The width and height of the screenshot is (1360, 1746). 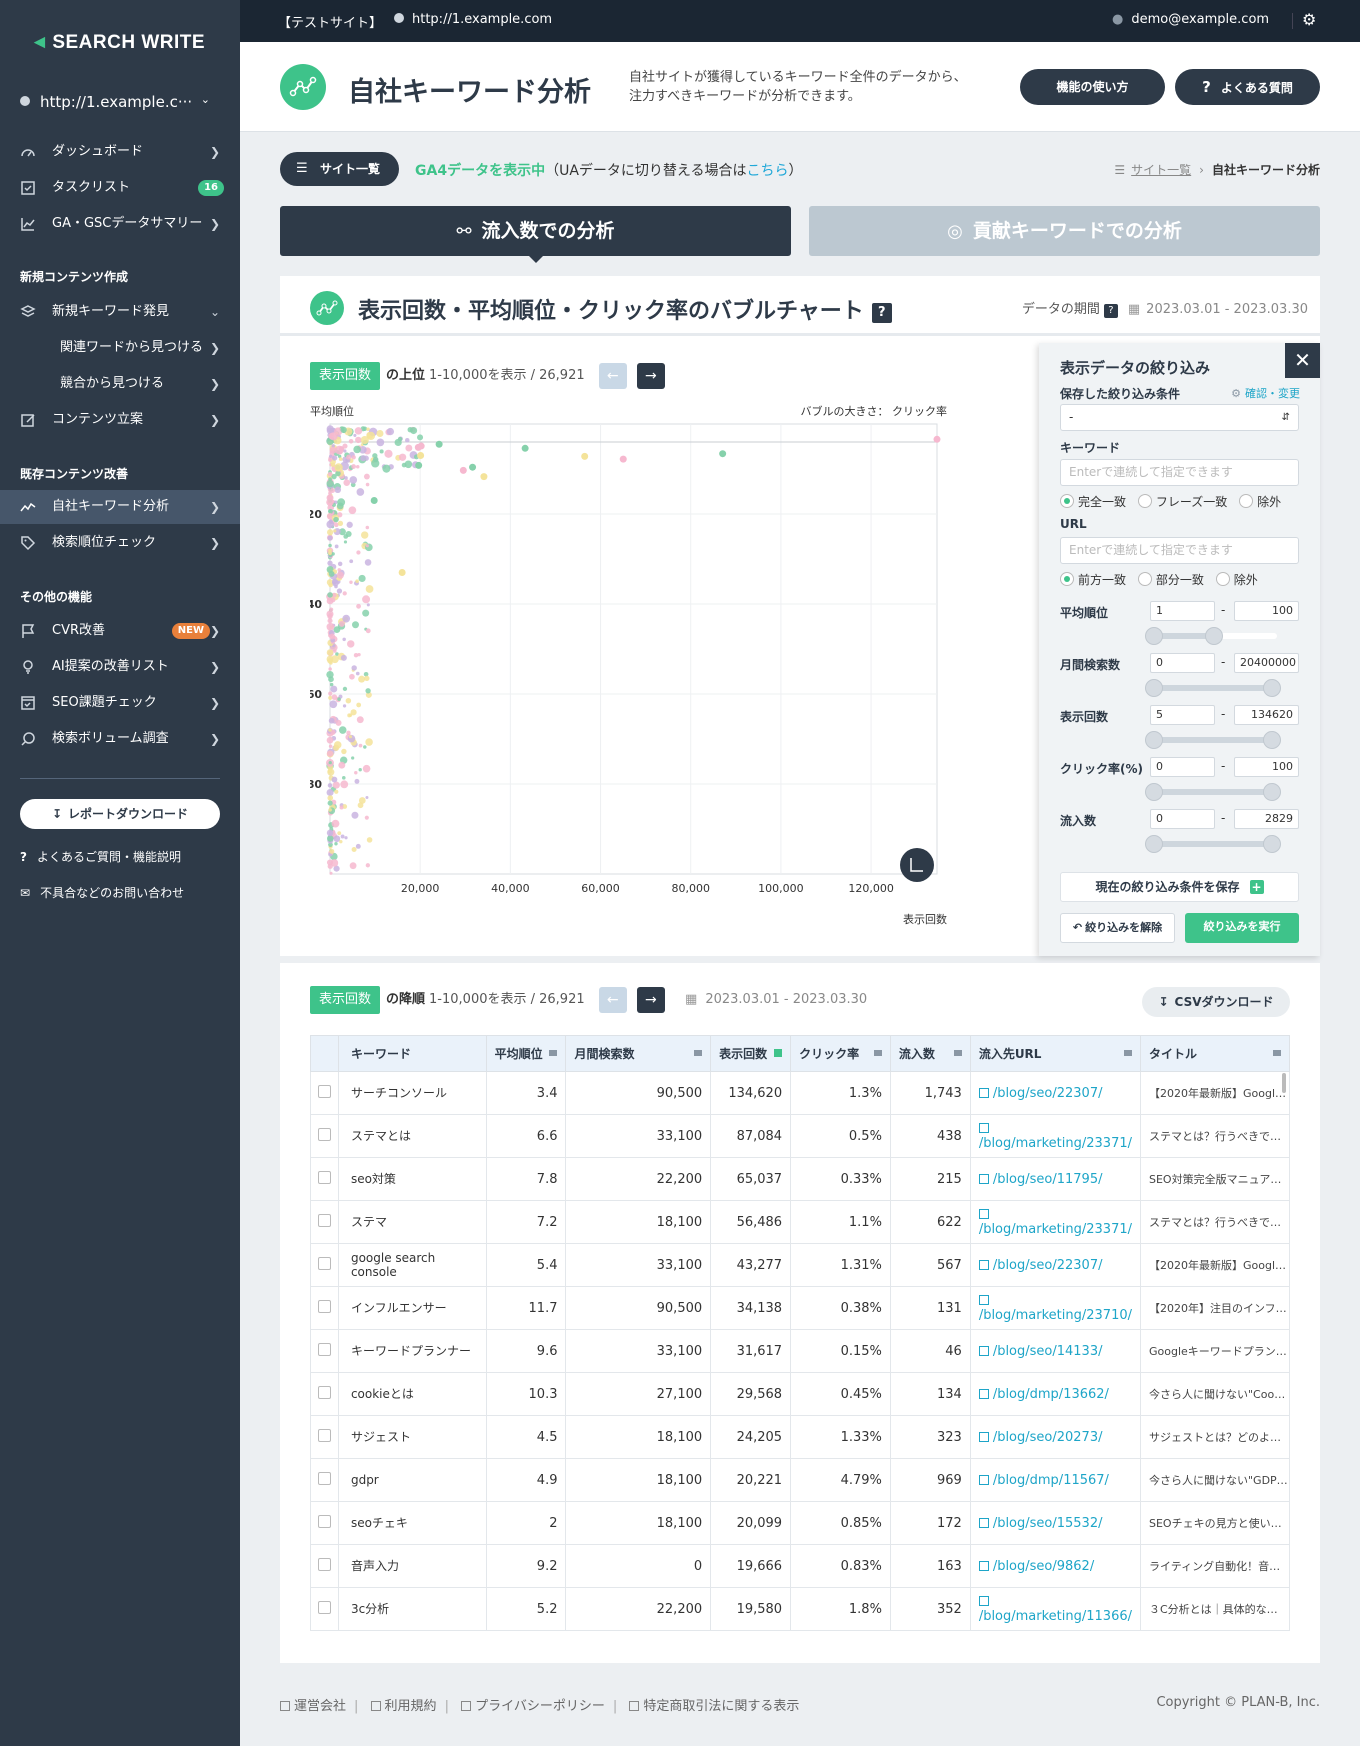 I want to click on clicks-slider, so click(x=1213, y=844).